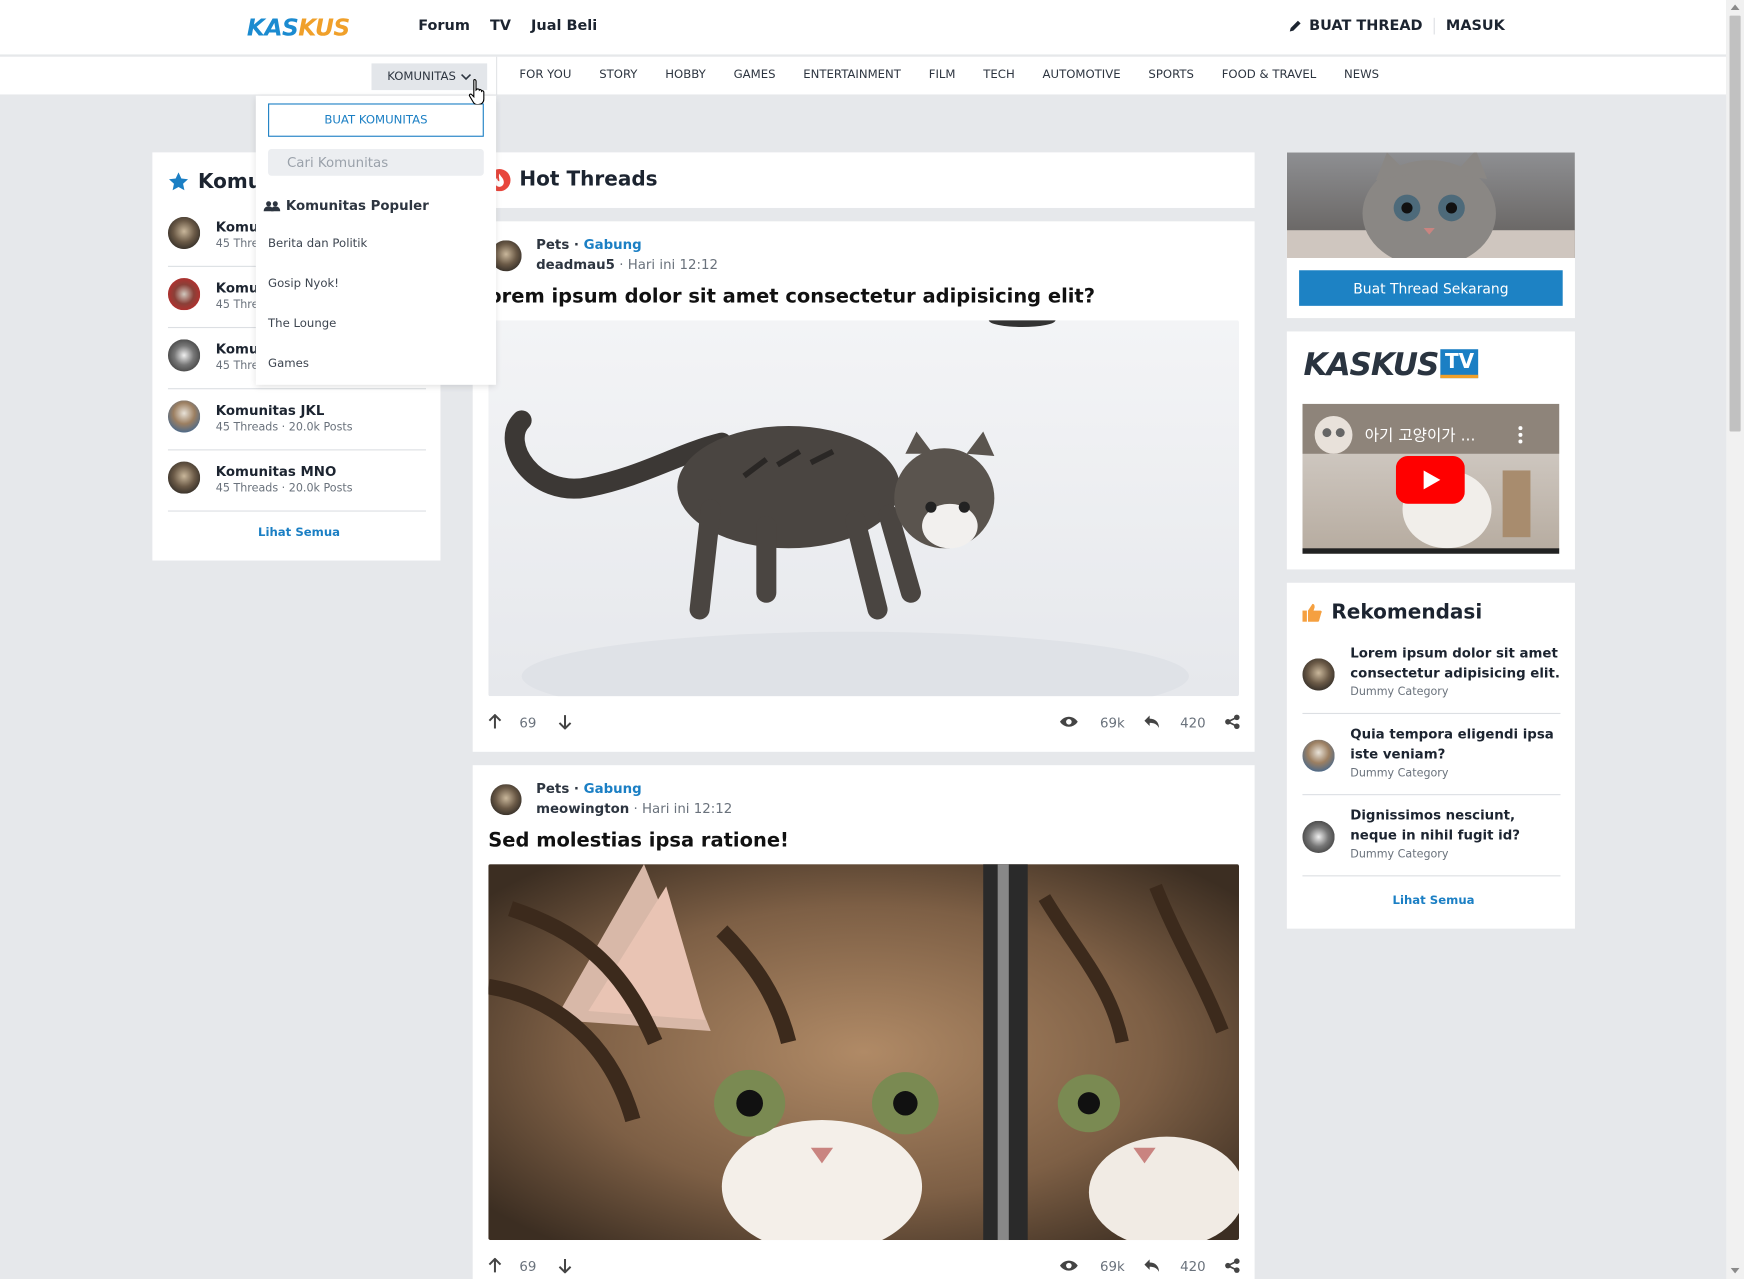 The width and height of the screenshot is (1744, 1279). I want to click on thread-username: deadmau5, so click(575, 265).